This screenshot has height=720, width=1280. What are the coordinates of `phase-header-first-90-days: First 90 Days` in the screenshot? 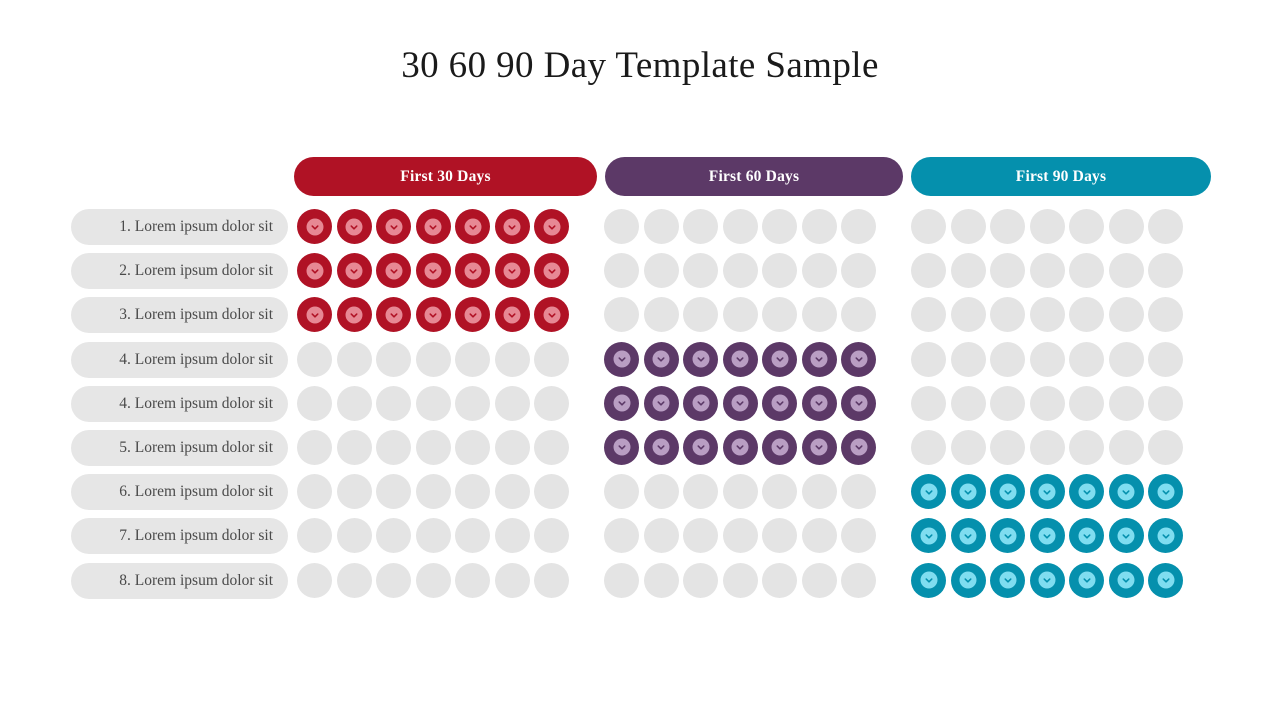 It's located at (1061, 176).